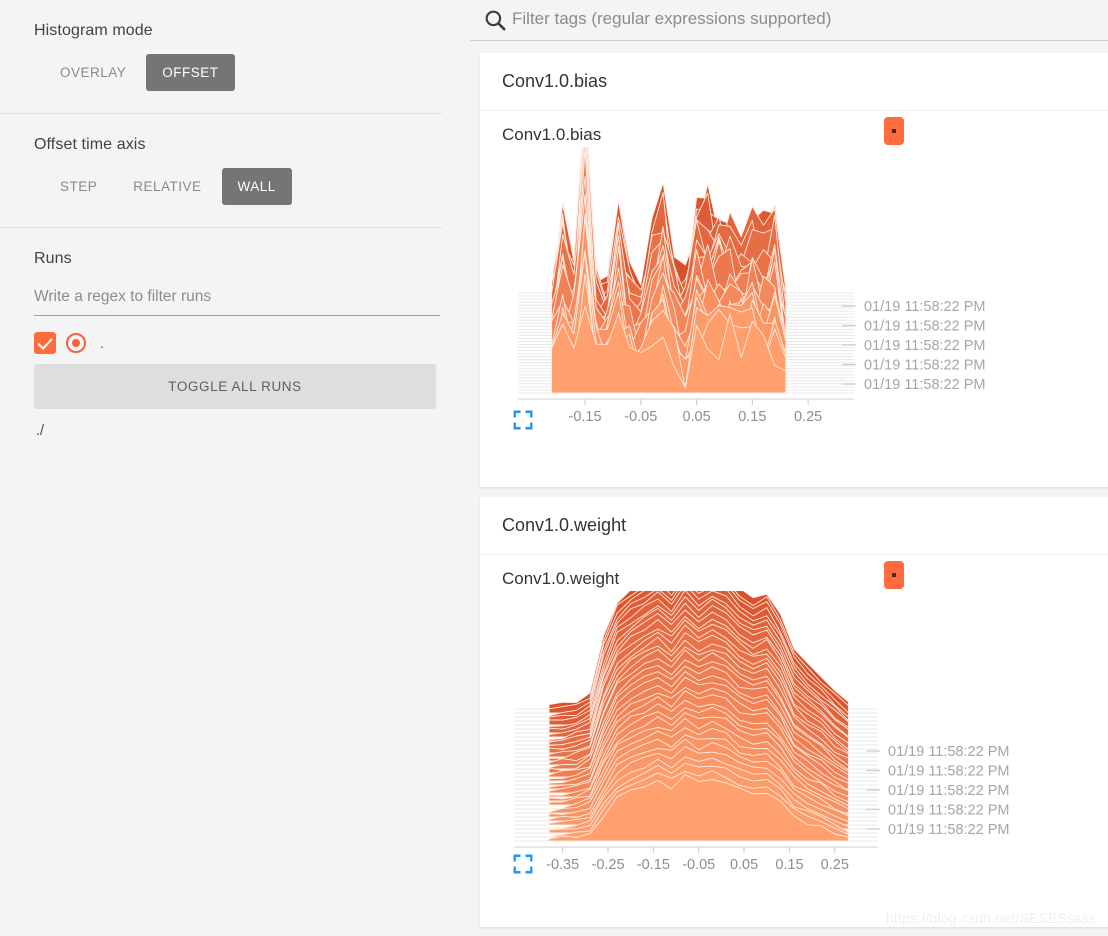 Image resolution: width=1108 pixels, height=936 pixels. I want to click on histogram-mode-overlay-button: OVERLAY, so click(93, 72).